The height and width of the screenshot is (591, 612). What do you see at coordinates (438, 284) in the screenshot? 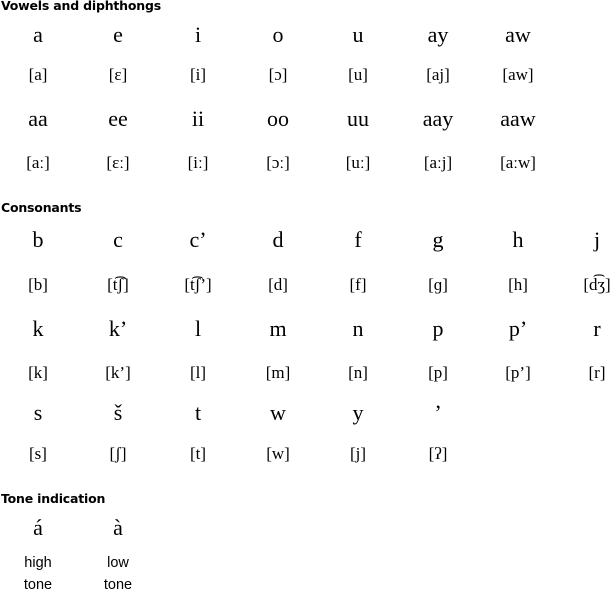
I see `ipa-transcription: [ɡ]` at bounding box center [438, 284].